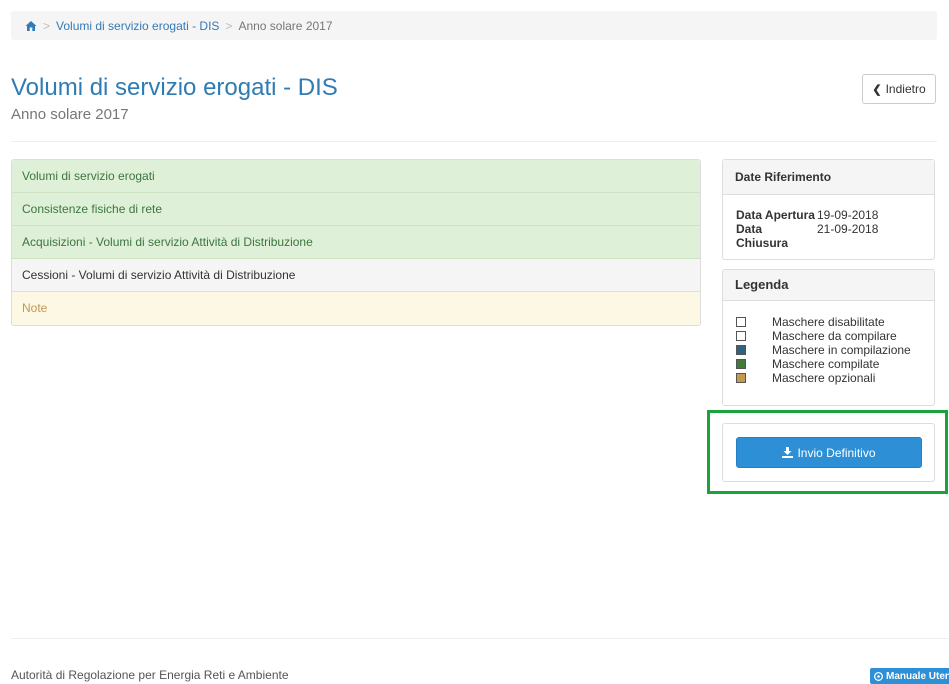 The height and width of the screenshot is (684, 949). I want to click on legend-item: Maschere in compilazione, so click(835, 350).